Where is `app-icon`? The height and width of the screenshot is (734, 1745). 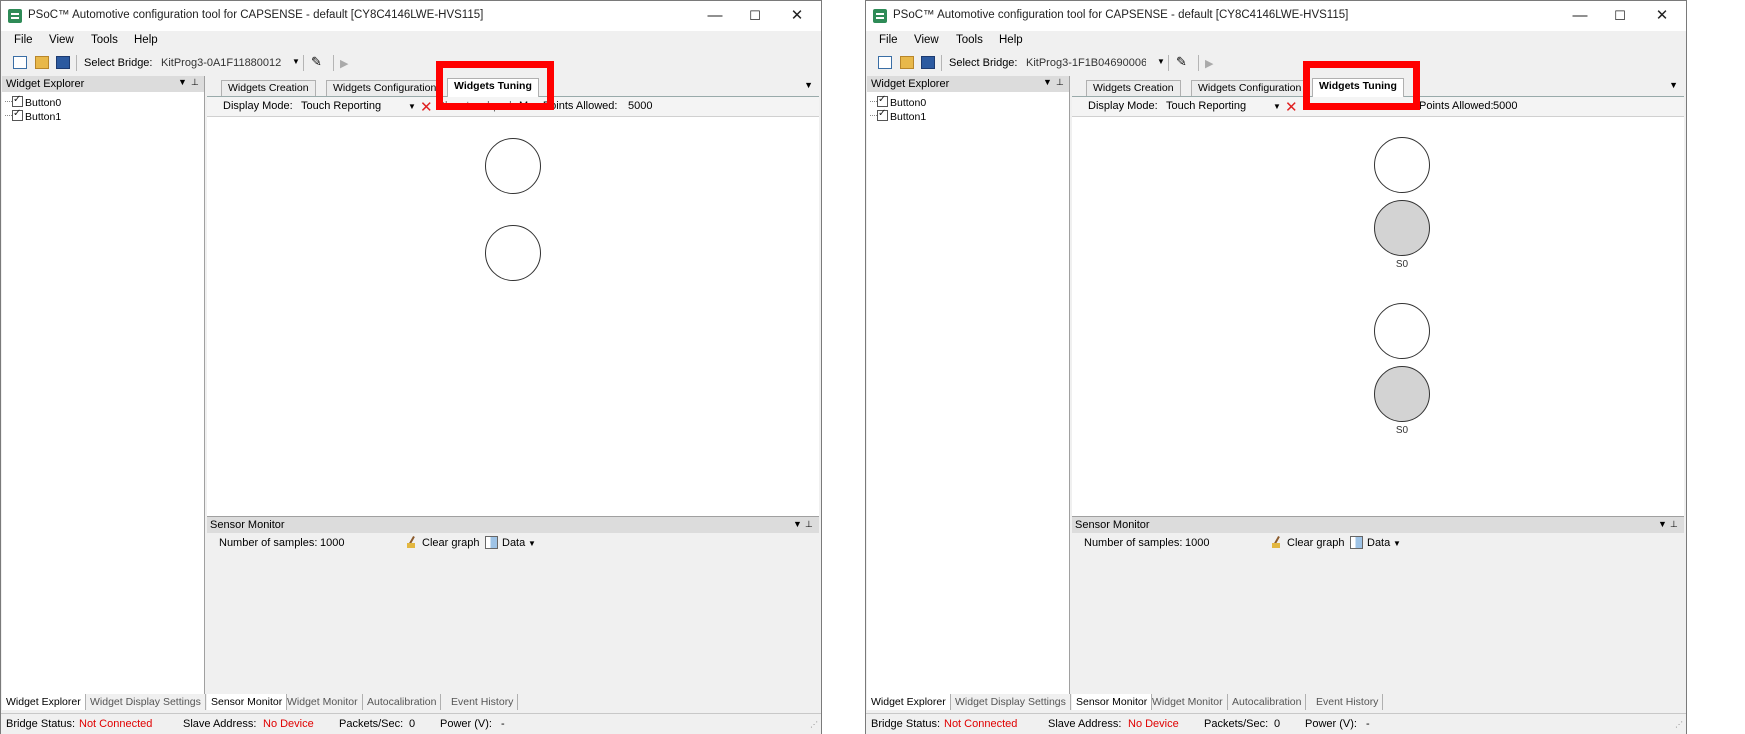
app-icon is located at coordinates (880, 16).